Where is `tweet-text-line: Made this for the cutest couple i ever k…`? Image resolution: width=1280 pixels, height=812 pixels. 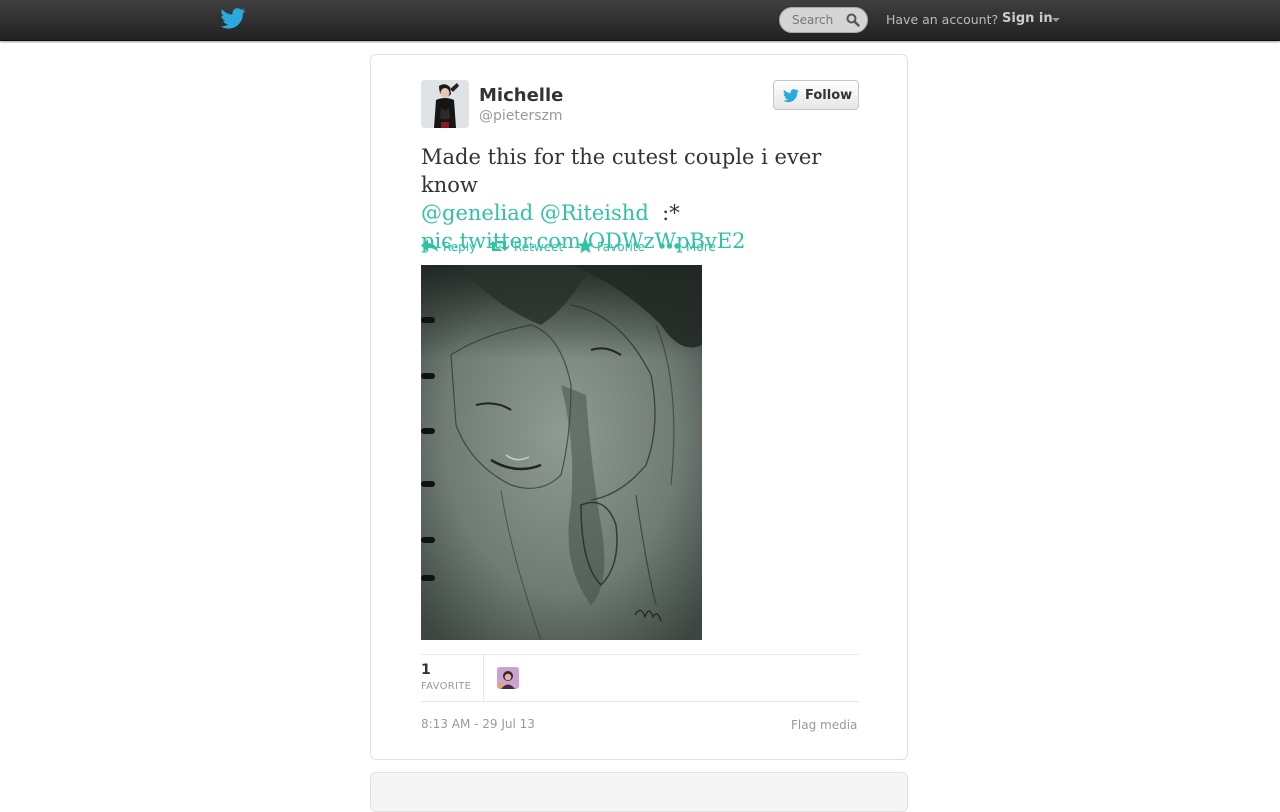
tweet-text-line: Made this for the cutest couple i ever k… is located at coordinates (621, 171).